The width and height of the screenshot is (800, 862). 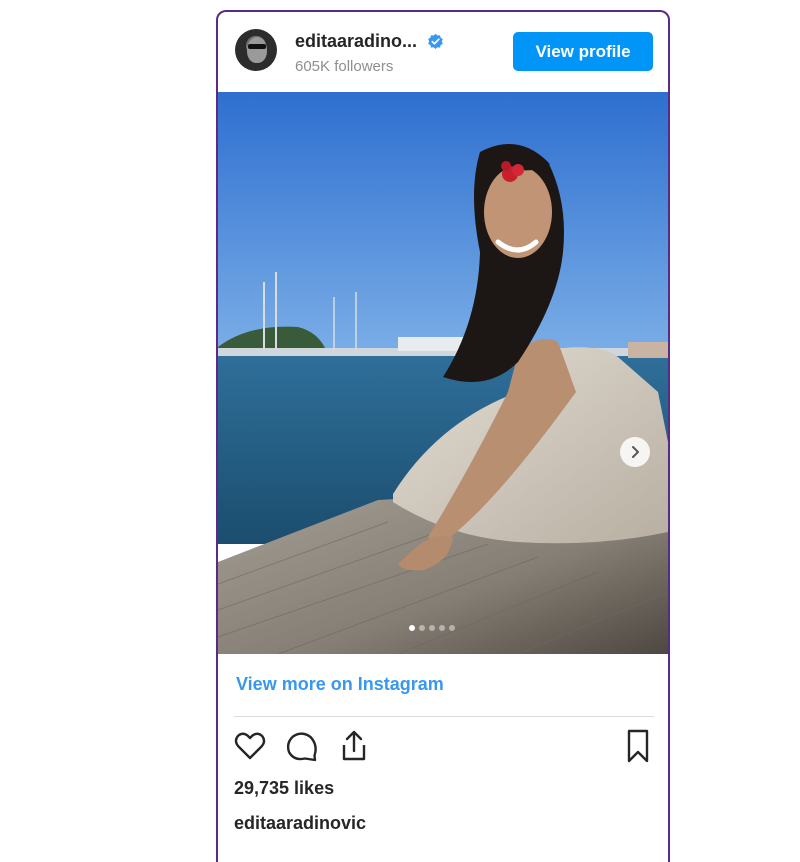 What do you see at coordinates (583, 51) in the screenshot?
I see `view-profile-button: View profile` at bounding box center [583, 51].